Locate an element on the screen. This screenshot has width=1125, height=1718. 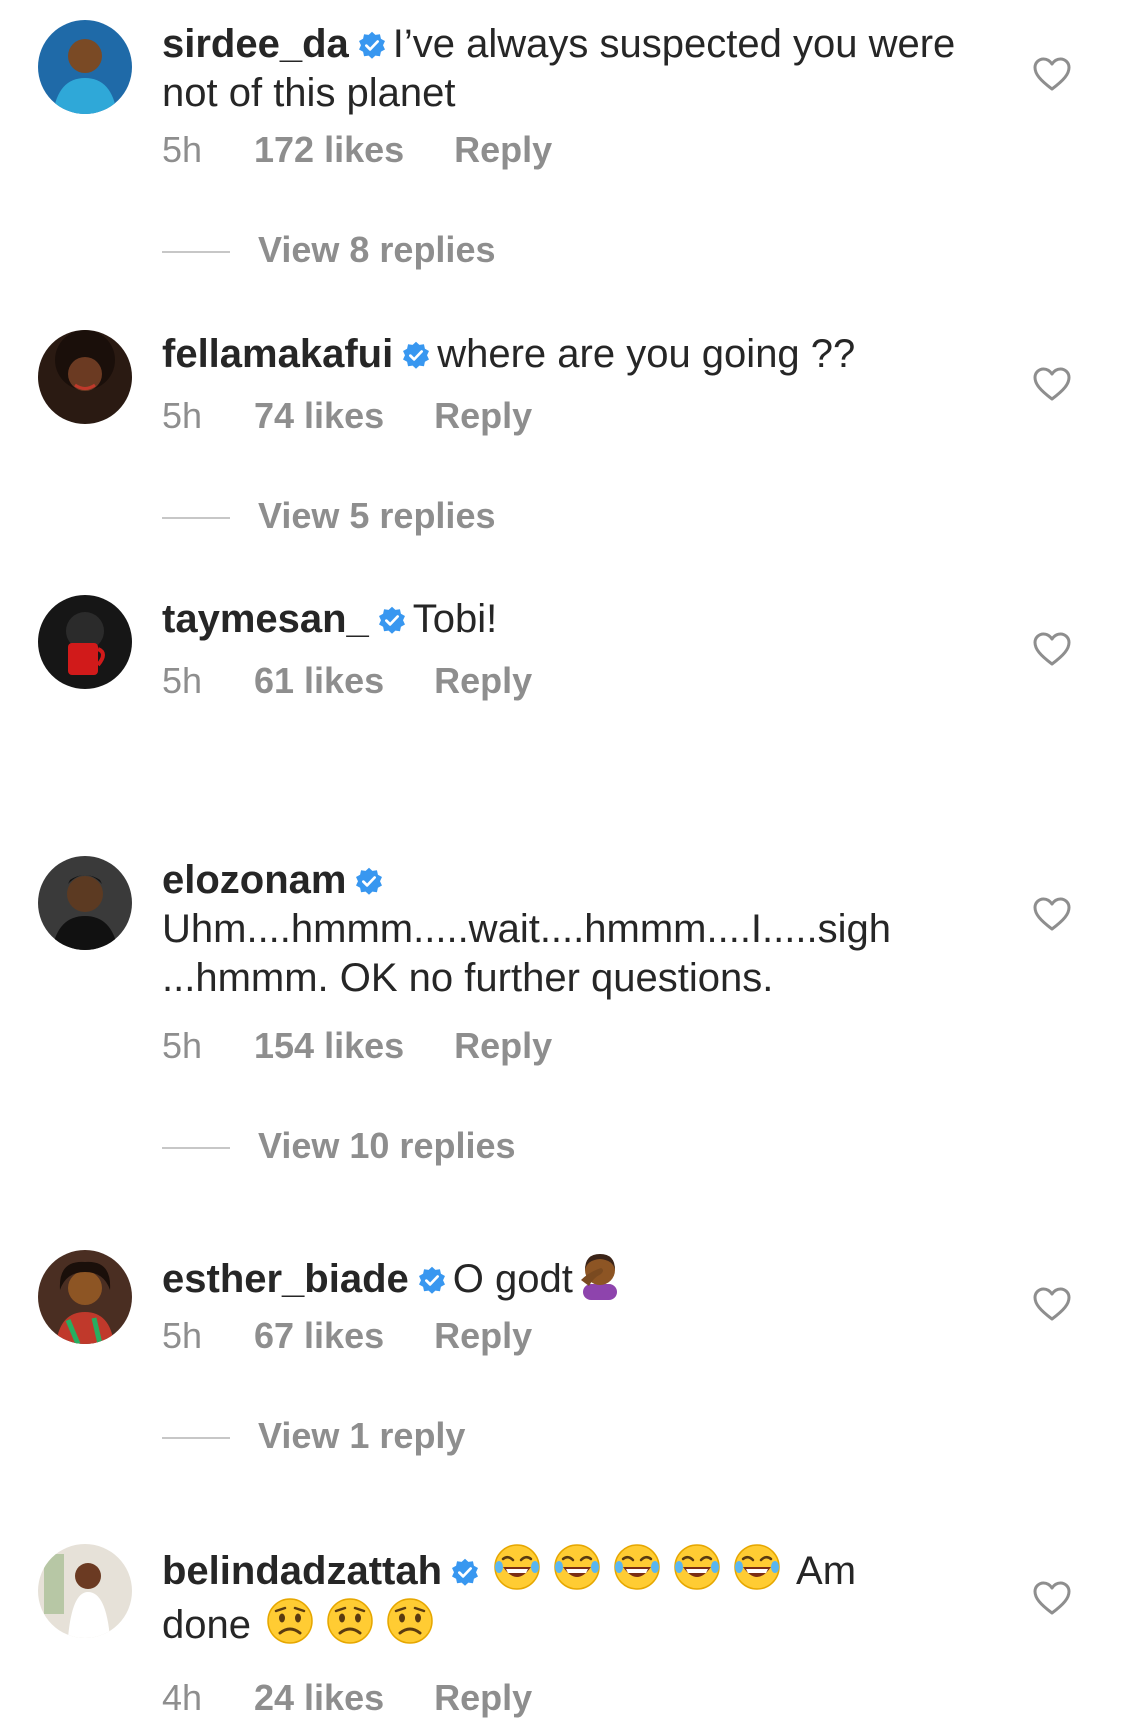
username: taymesan_ is located at coordinates (265, 619).